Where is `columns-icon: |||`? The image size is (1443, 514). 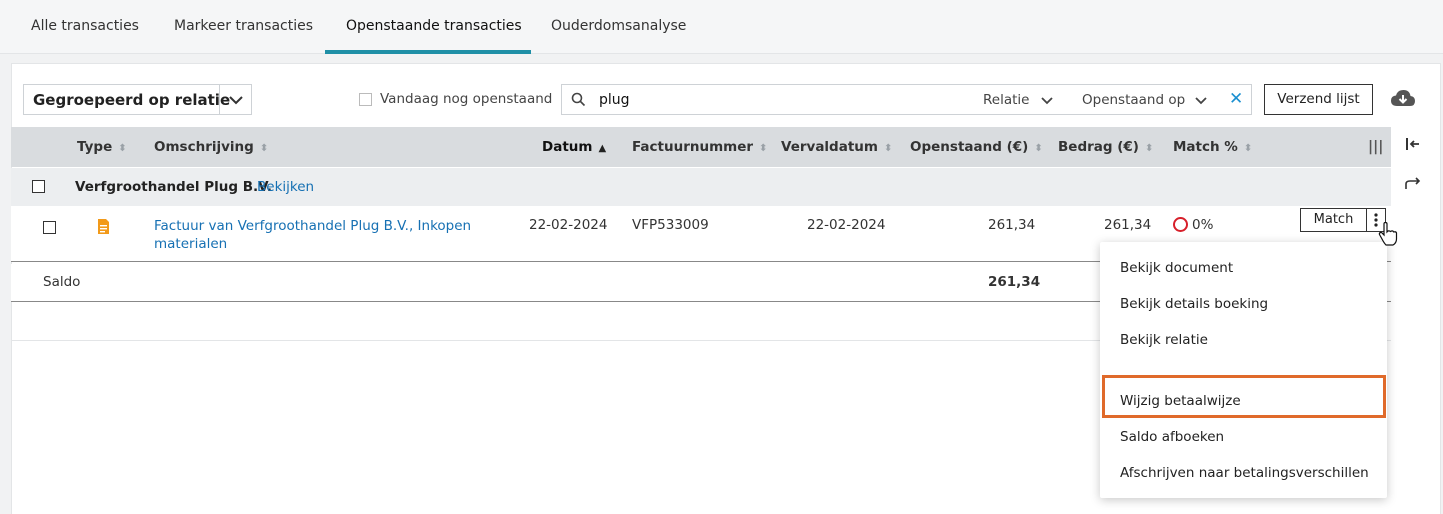 columns-icon: ||| is located at coordinates (1375, 147).